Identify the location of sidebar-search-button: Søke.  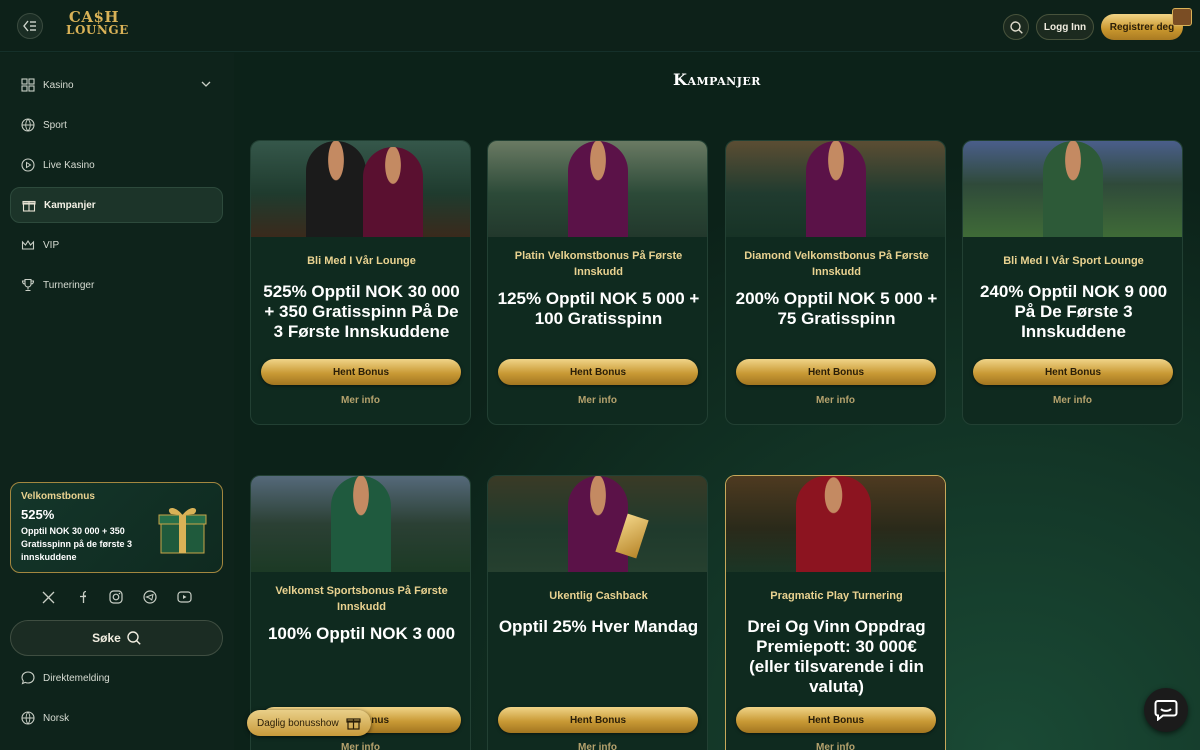
(116, 638).